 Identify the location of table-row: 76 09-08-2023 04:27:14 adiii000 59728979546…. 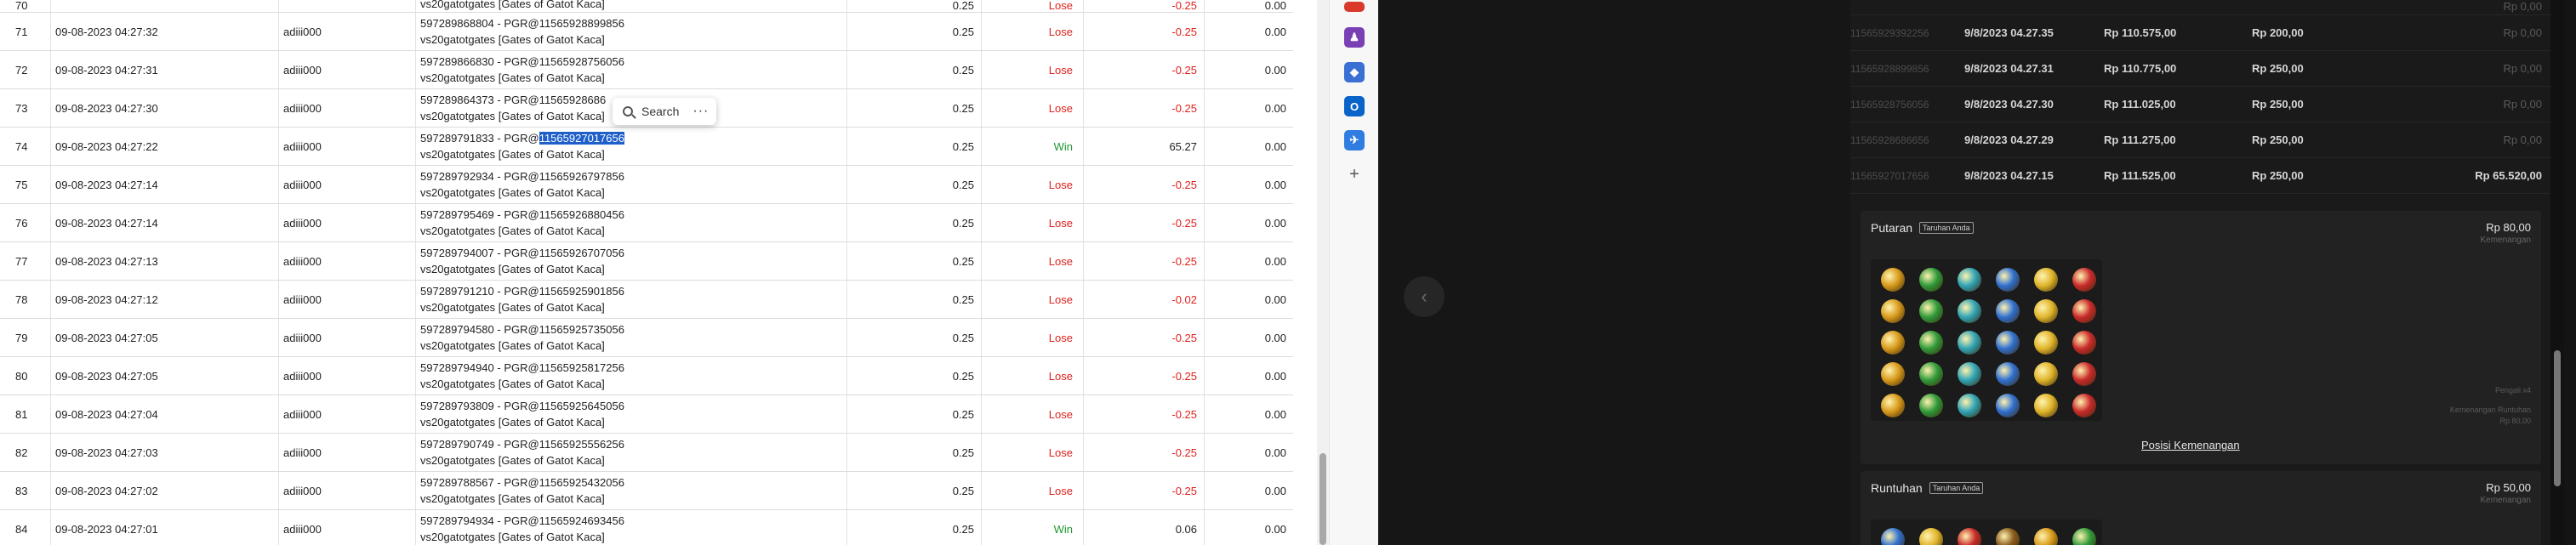
(647, 223).